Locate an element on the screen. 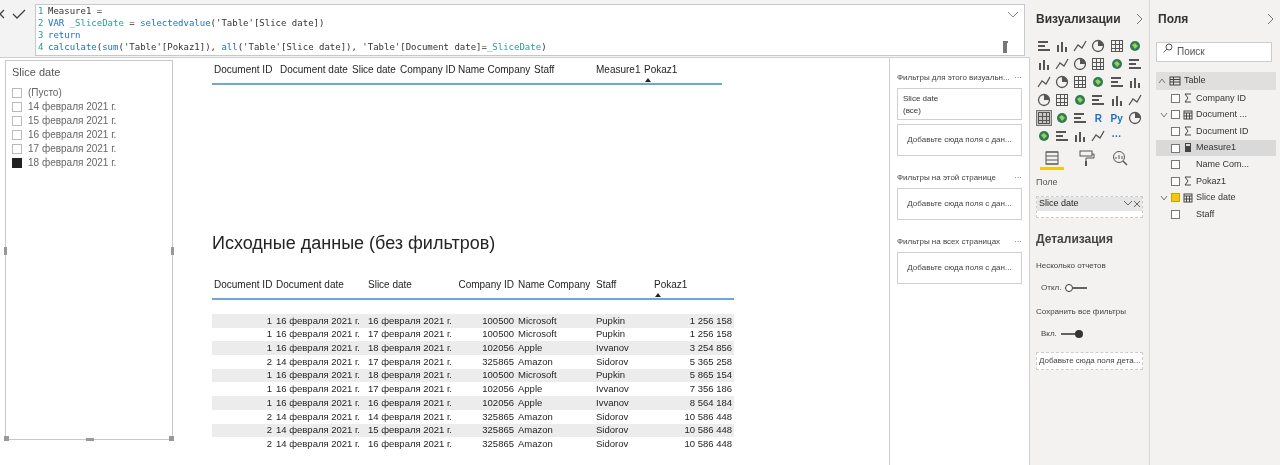  table-row: 1 16 февраля 2021 г. 16 февраля 2021 г. 102056 Apple Ivvanov 8 564 184 is located at coordinates (473, 403).